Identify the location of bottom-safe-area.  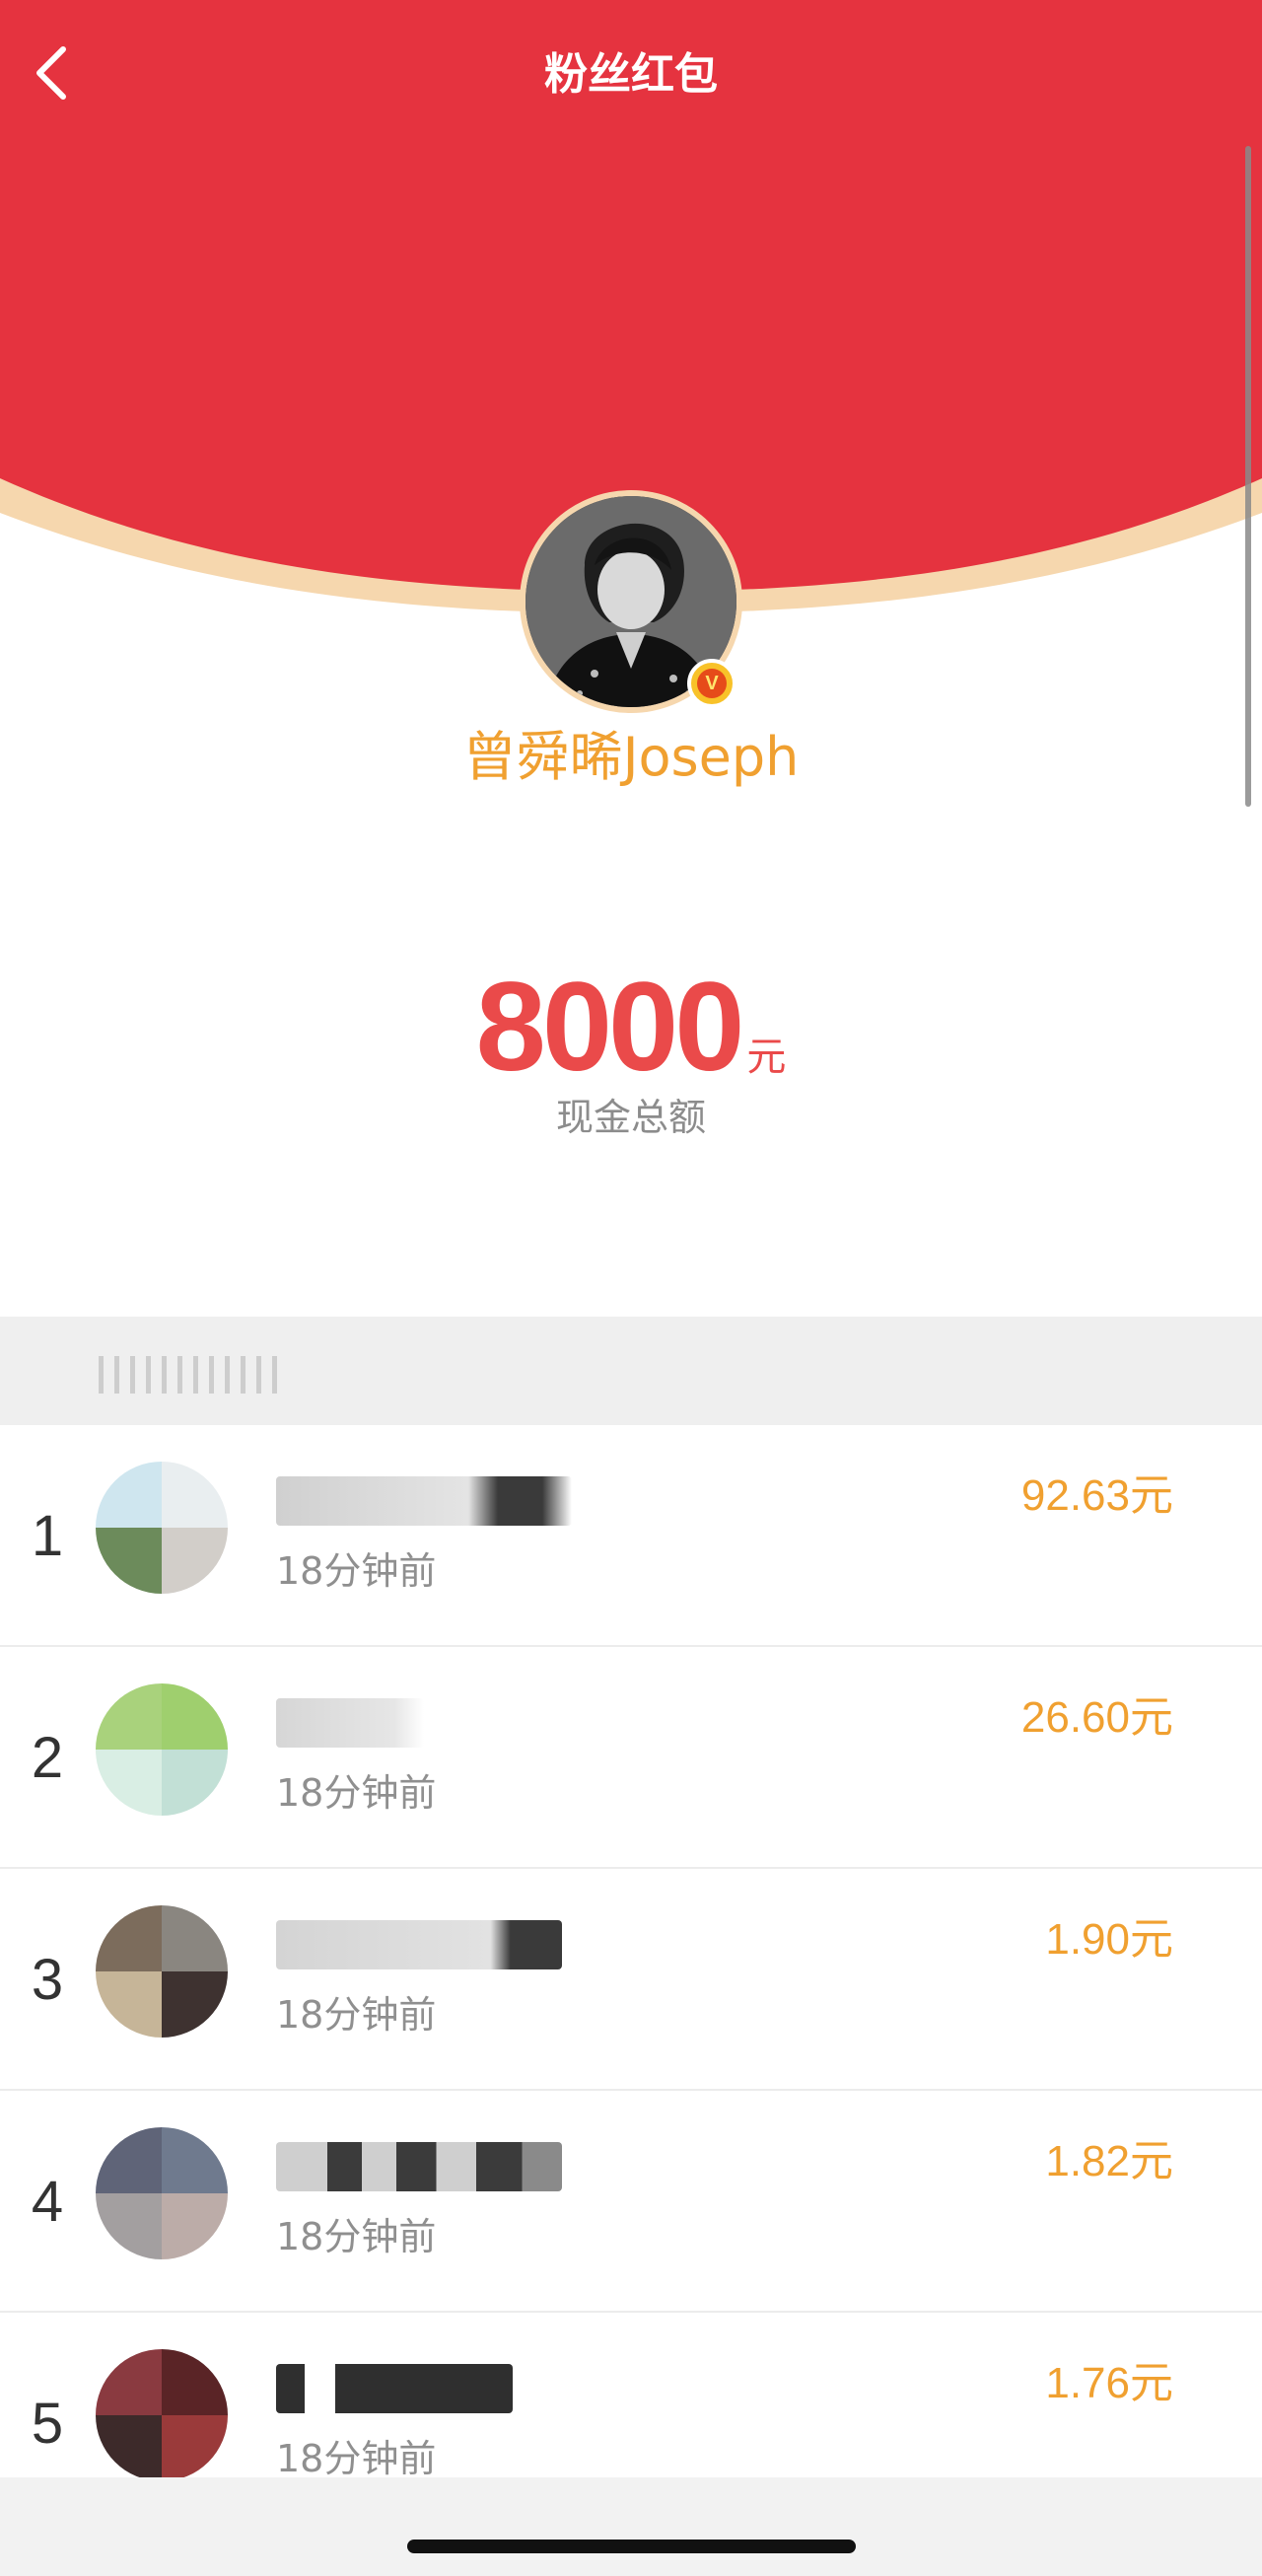
(631, 2526).